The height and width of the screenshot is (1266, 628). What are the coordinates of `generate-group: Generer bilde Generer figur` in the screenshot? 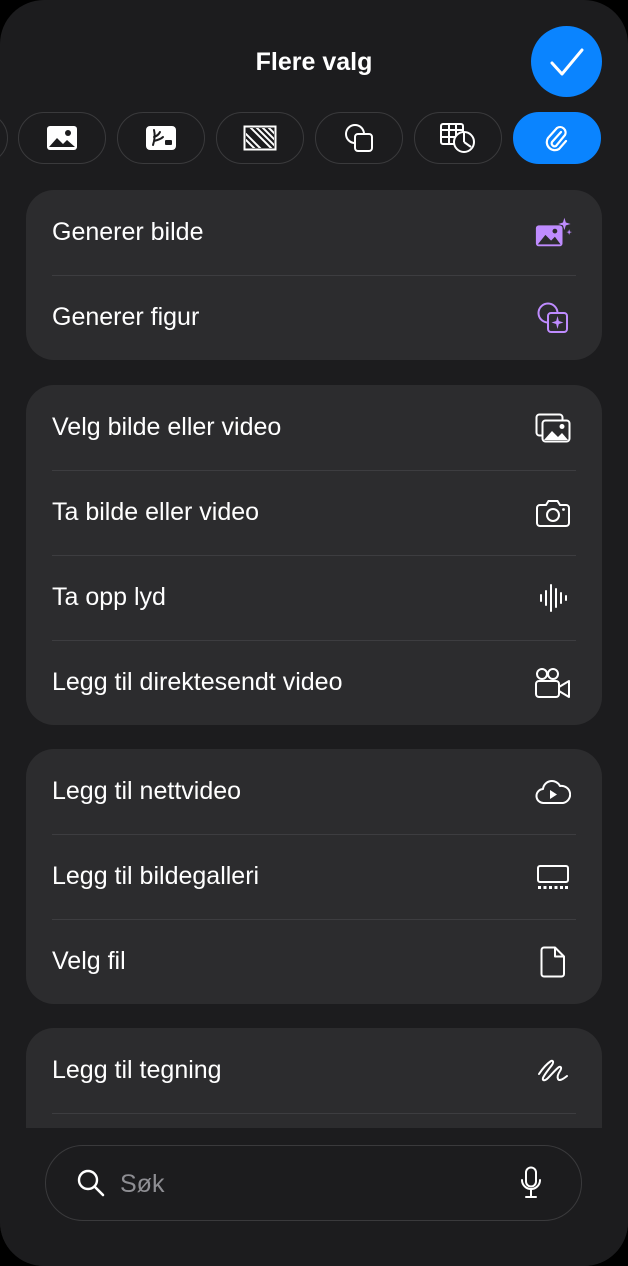 It's located at (314, 275).